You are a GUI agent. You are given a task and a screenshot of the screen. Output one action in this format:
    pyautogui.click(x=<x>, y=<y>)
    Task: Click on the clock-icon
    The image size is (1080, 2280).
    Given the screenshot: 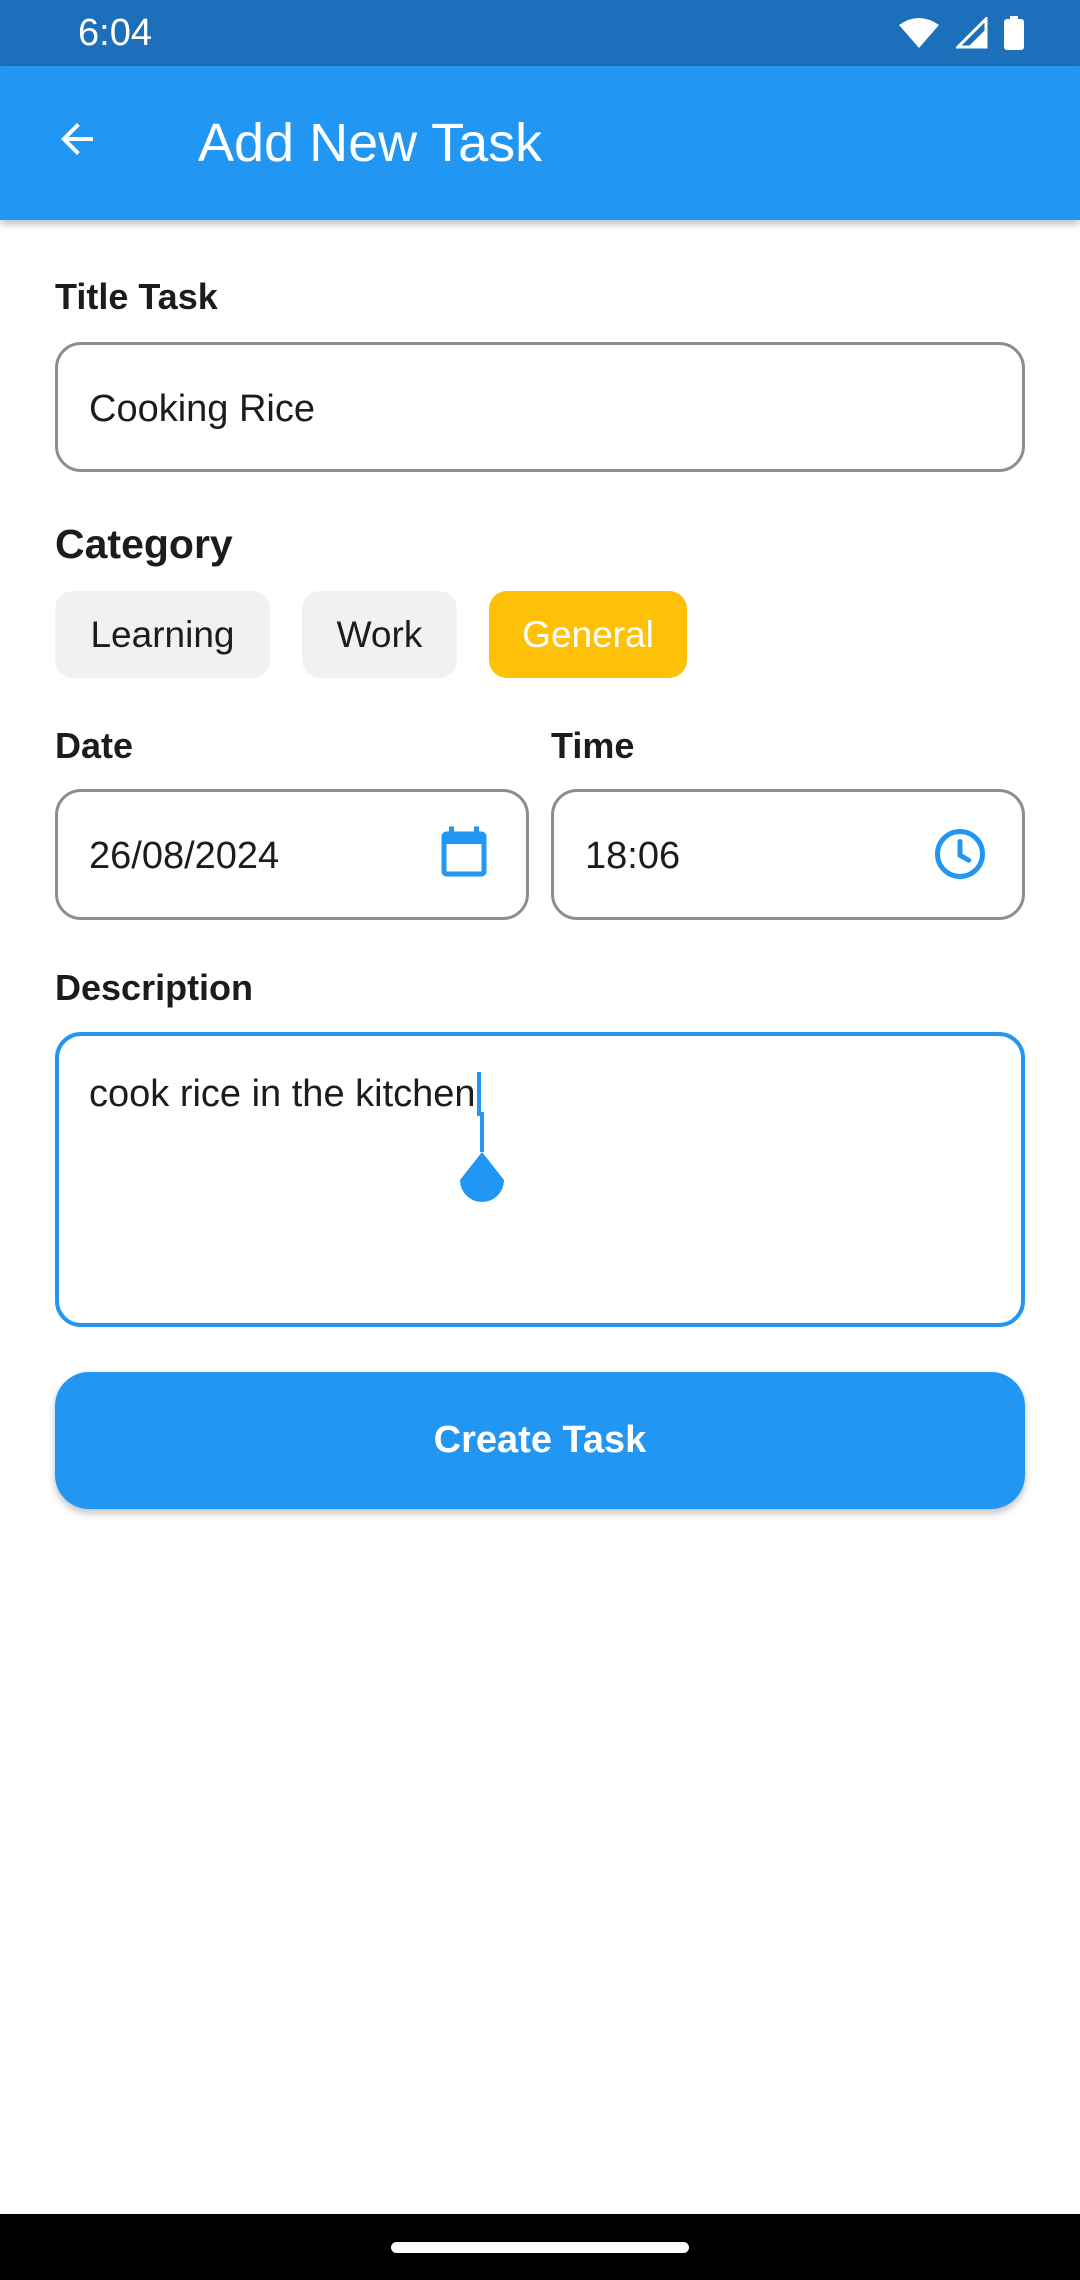 What is the action you would take?
    pyautogui.click(x=960, y=854)
    